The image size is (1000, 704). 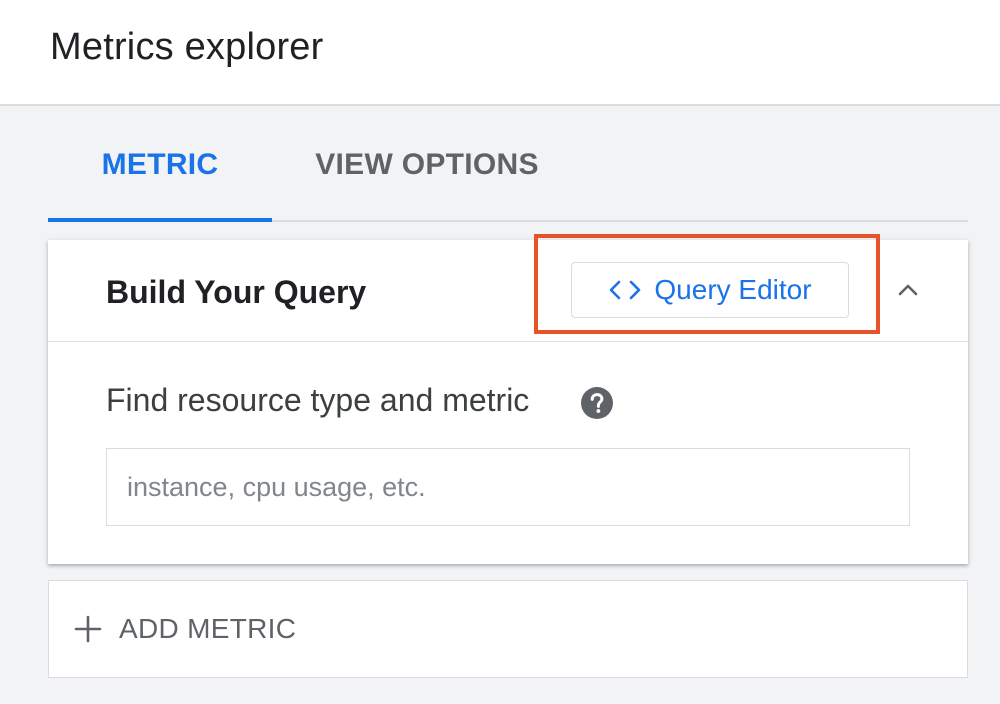 What do you see at coordinates (597, 403) in the screenshot?
I see `help-icon` at bounding box center [597, 403].